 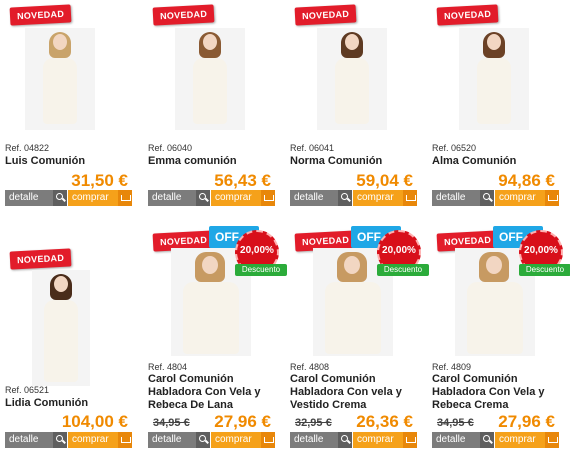 I want to click on product-price: 94,86 €, so click(x=526, y=180).